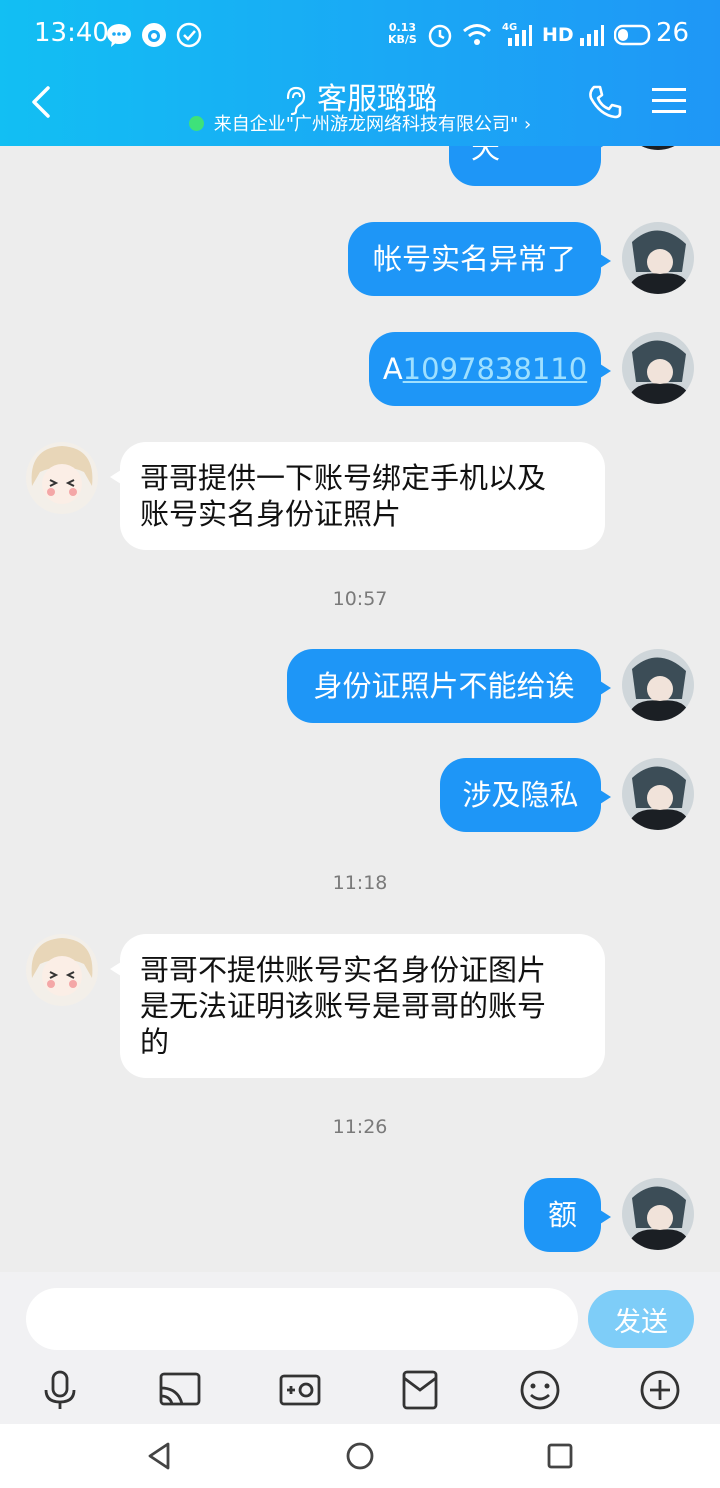 The width and height of the screenshot is (720, 1488). What do you see at coordinates (119, 35) in the screenshot?
I see `chat-notification-icon` at bounding box center [119, 35].